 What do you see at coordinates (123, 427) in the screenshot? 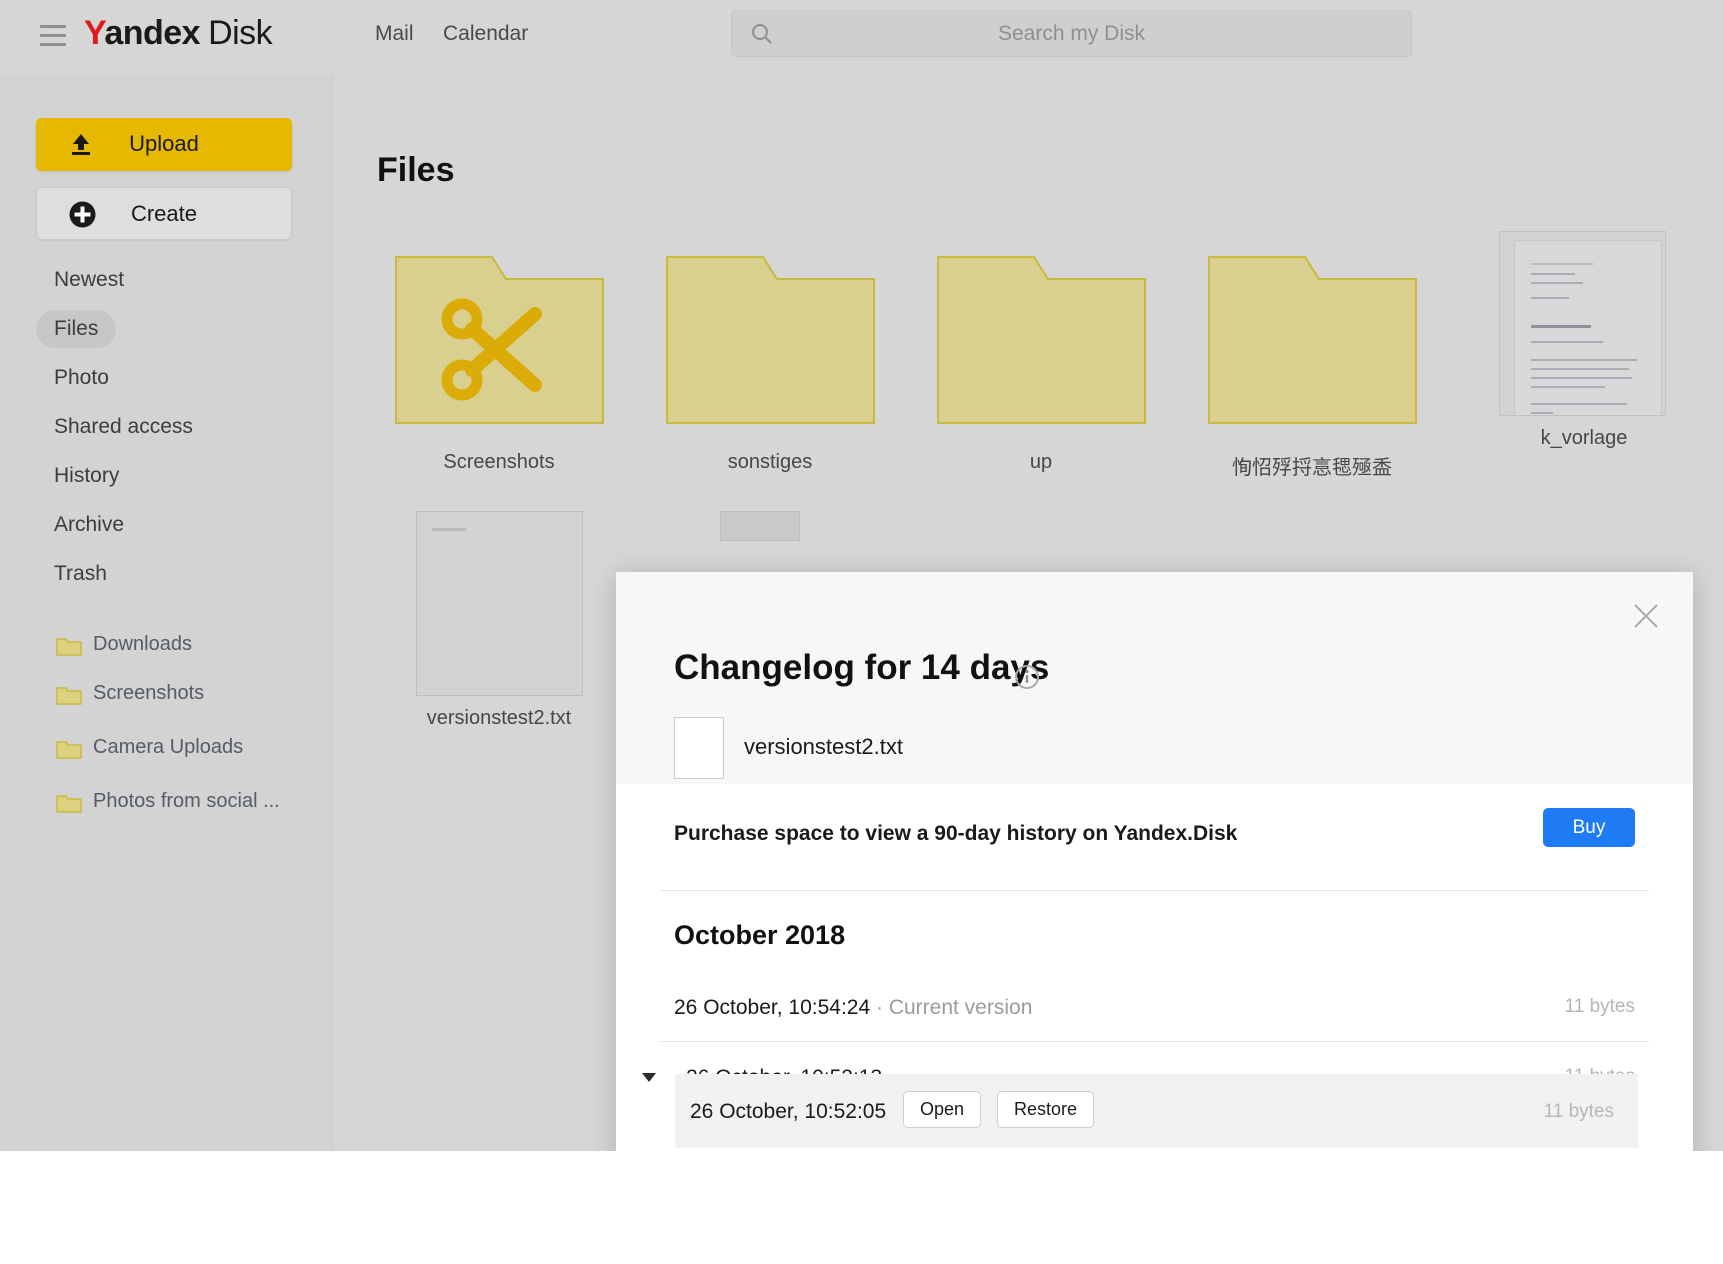
I see `sidebar-item-shared-access: Shared access` at bounding box center [123, 427].